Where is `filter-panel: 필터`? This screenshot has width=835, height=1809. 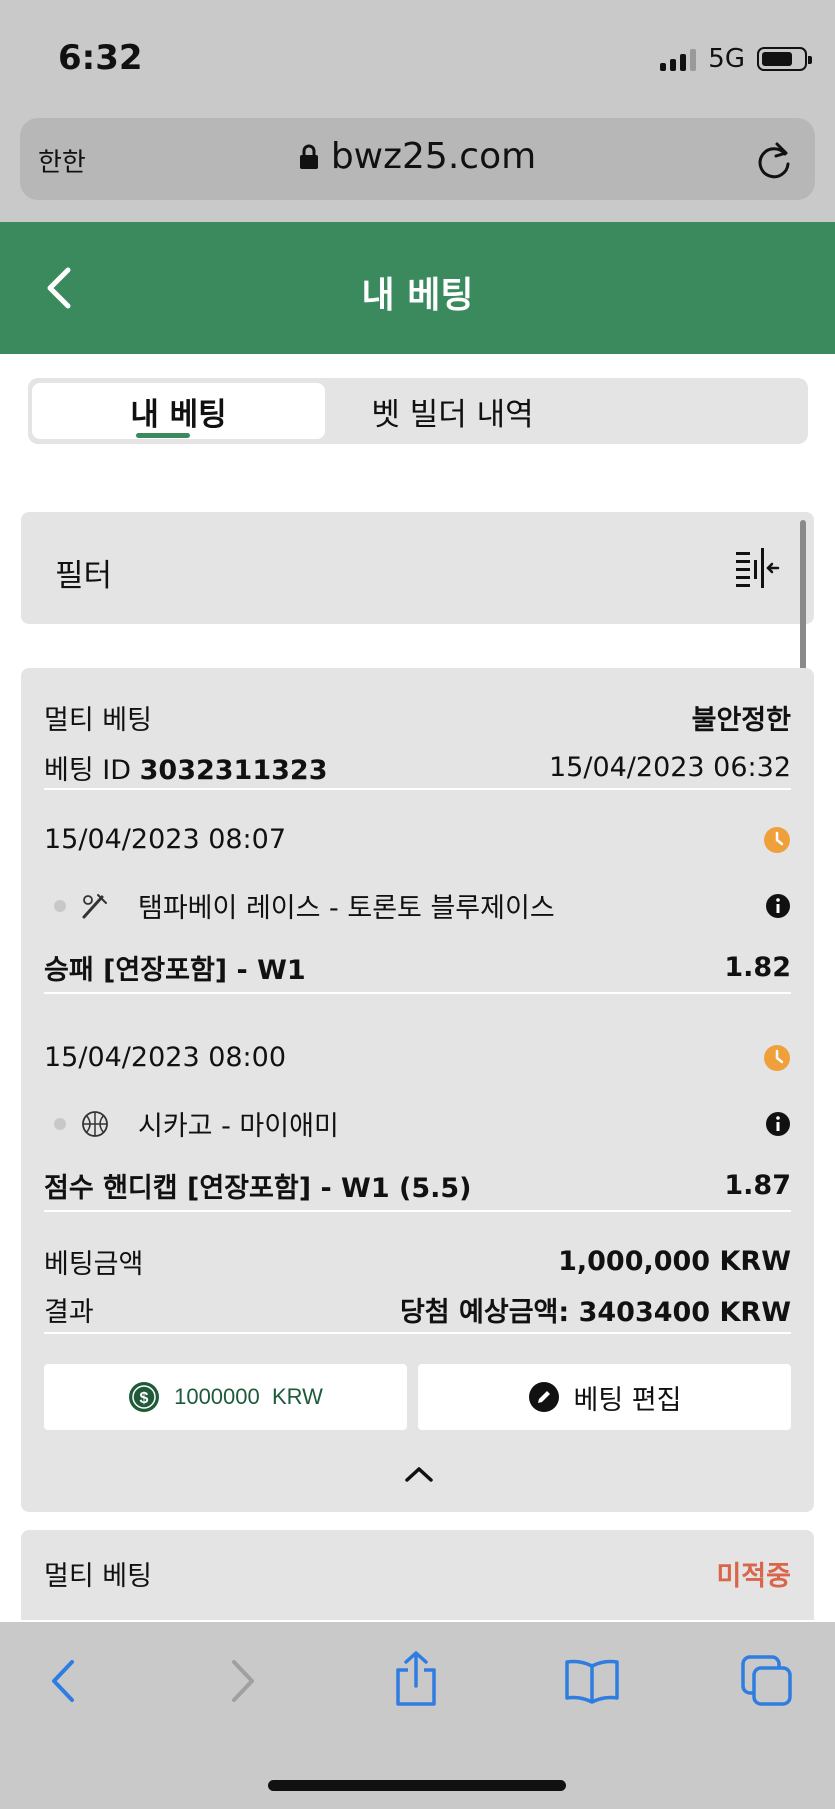
filter-panel: 필터 is located at coordinates (417, 568).